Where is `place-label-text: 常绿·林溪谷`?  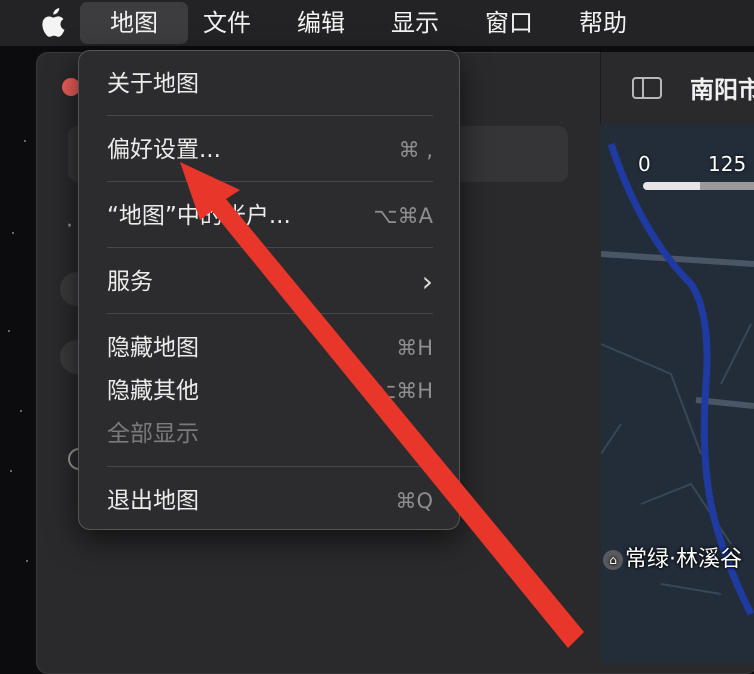 place-label-text: 常绿·林溪谷 is located at coordinates (683, 559).